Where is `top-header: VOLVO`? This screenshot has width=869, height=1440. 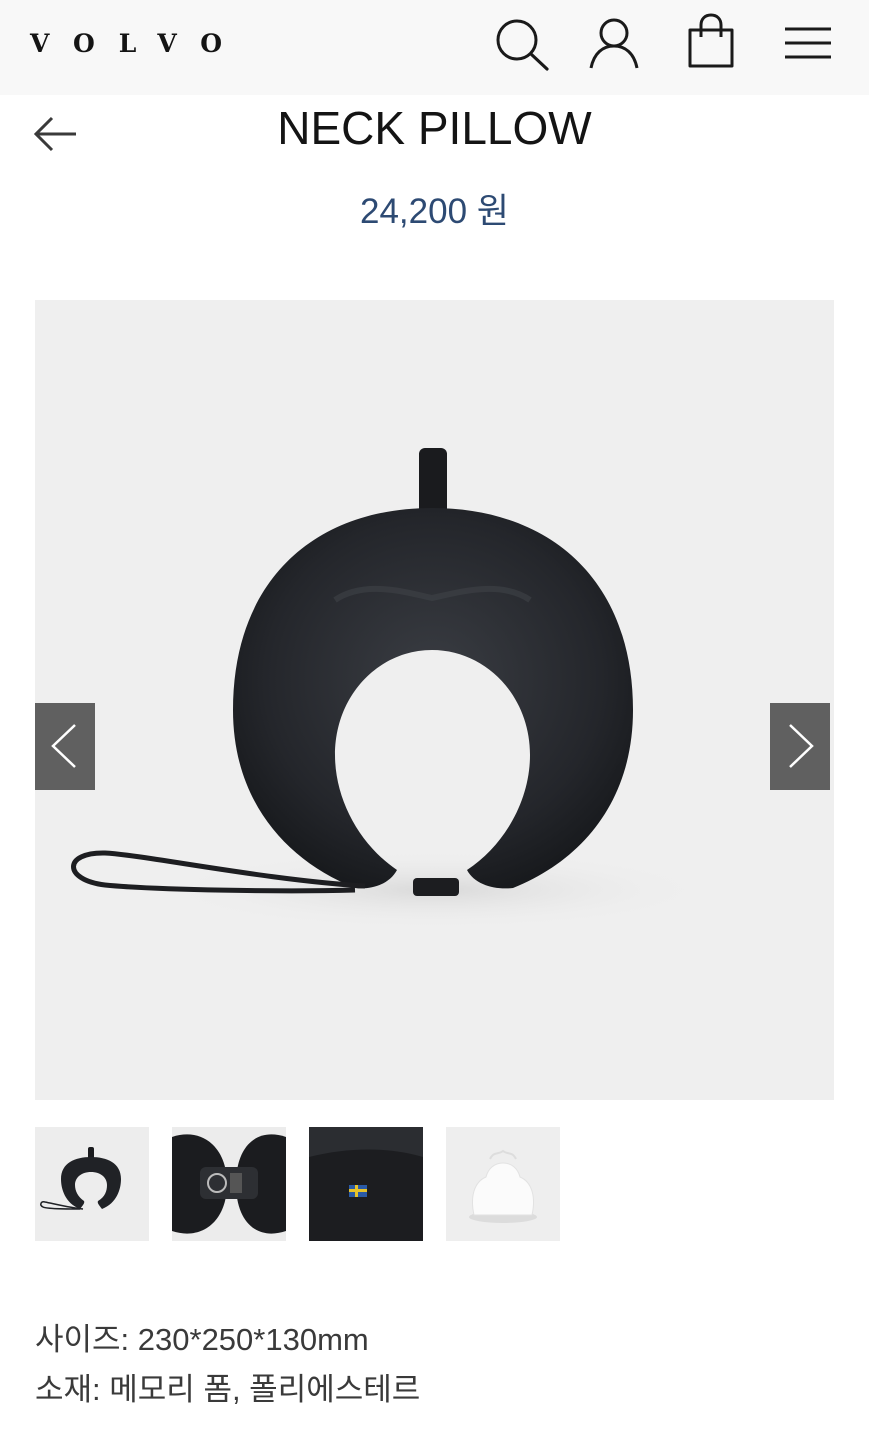
top-header: VOLVO is located at coordinates (434, 47).